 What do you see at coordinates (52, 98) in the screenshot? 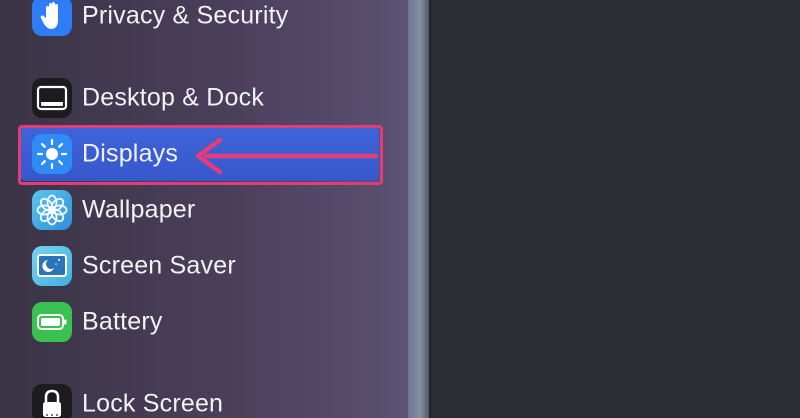
I see `dock-icon` at bounding box center [52, 98].